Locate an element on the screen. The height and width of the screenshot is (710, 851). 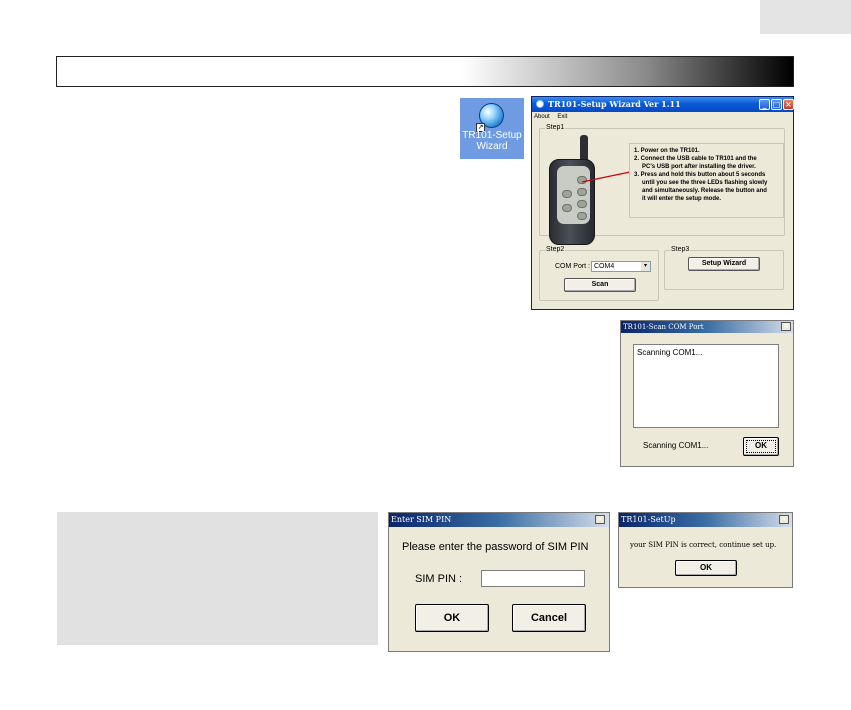
scan-ok-button: OK is located at coordinates (761, 446).